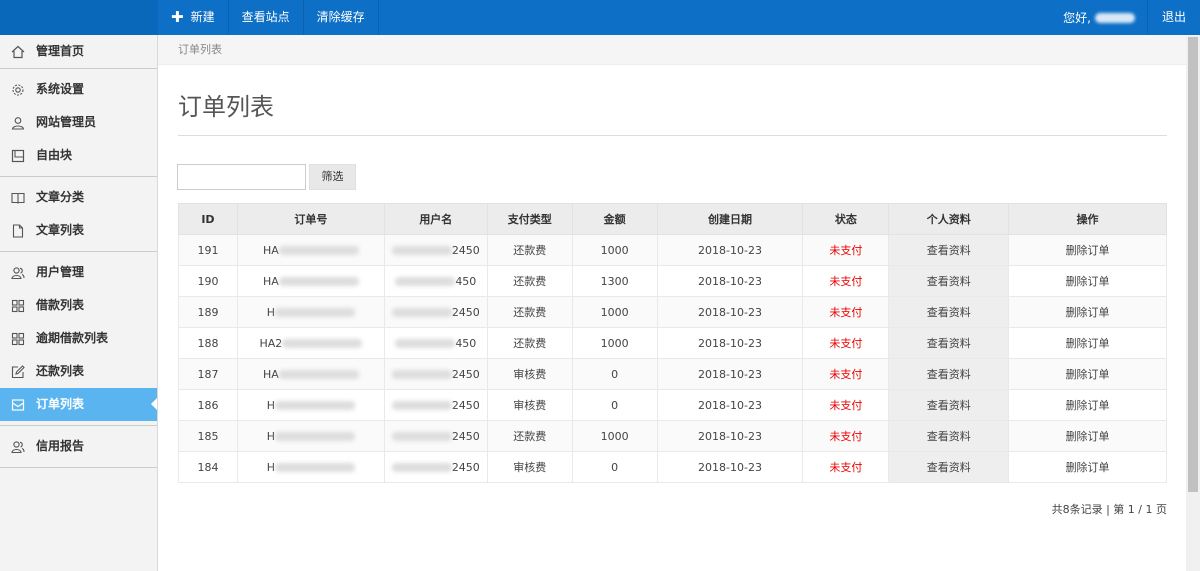 This screenshot has height=571, width=1200. I want to click on filter-input, so click(241, 177).